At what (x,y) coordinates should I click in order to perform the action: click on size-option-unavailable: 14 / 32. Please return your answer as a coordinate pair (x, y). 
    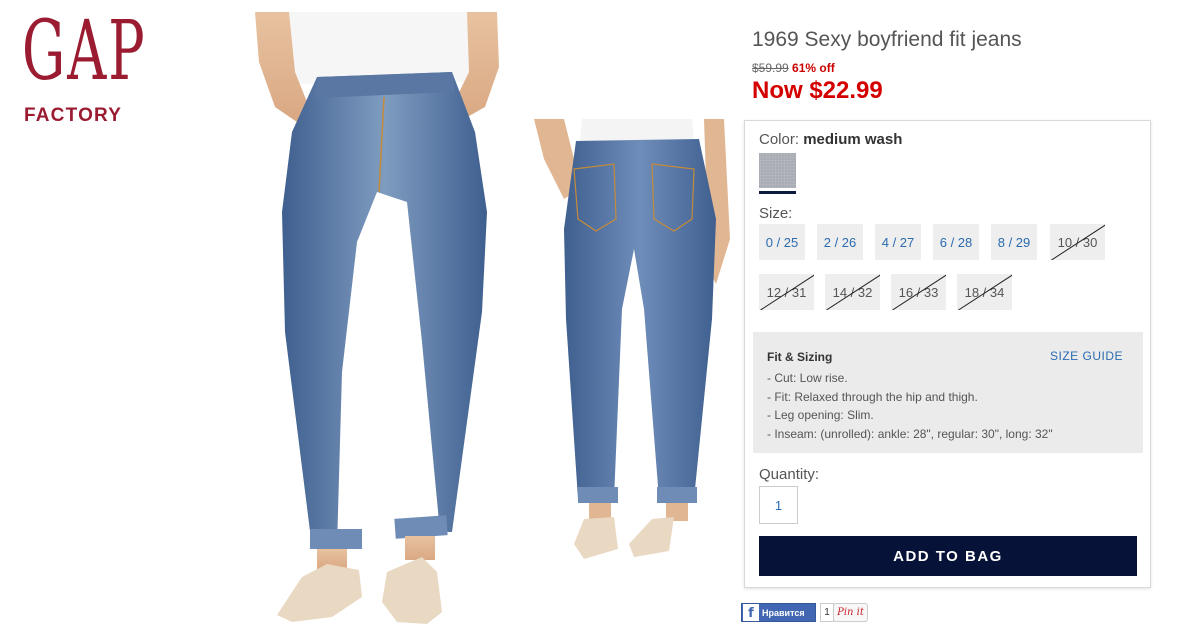
    Looking at the image, I should click on (852, 292).